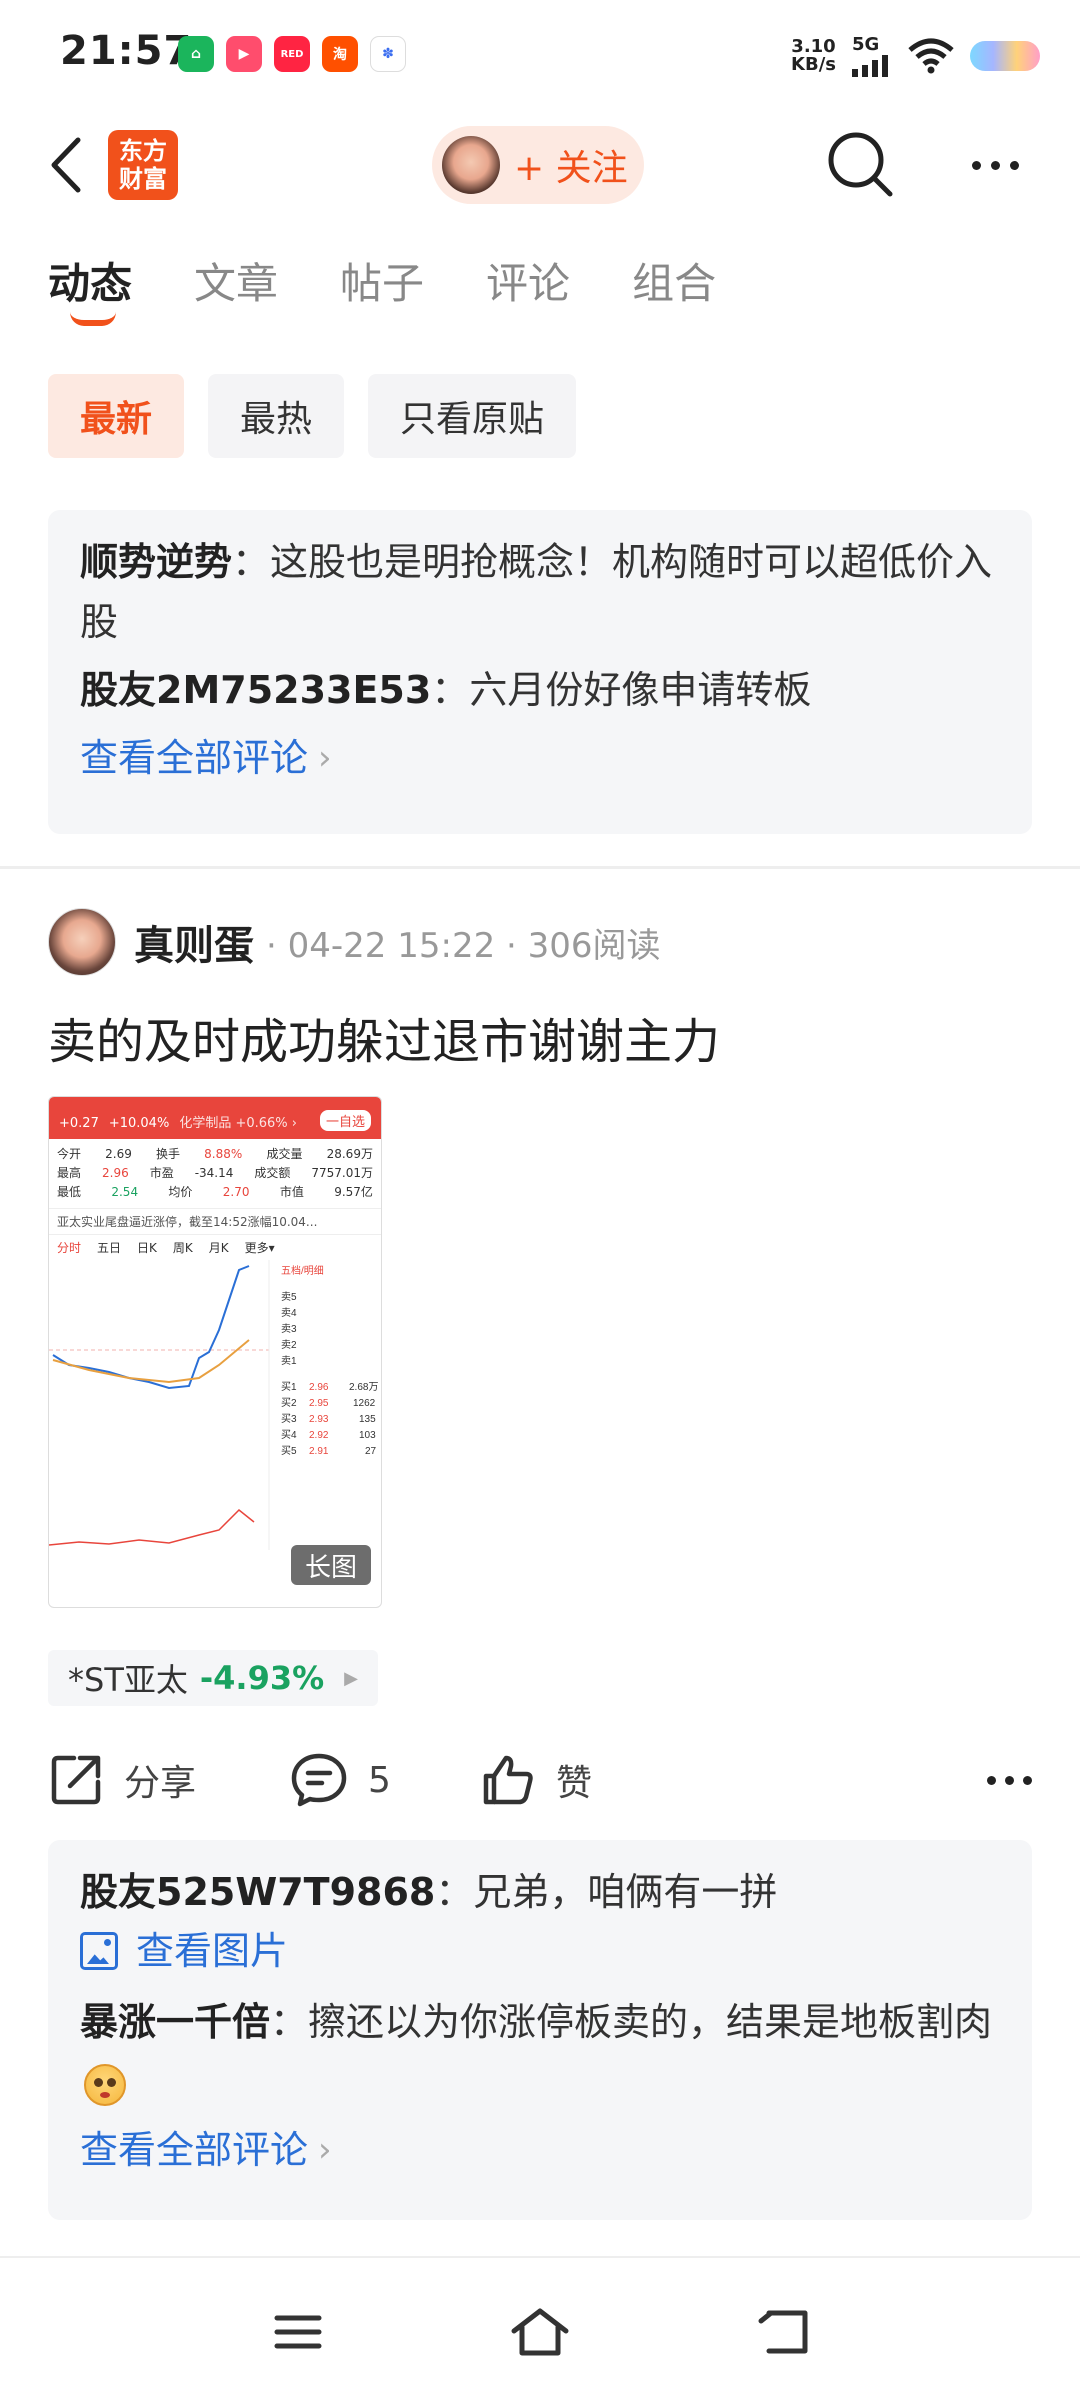  I want to click on svg-text: 2.68万, so click(363, 1387).